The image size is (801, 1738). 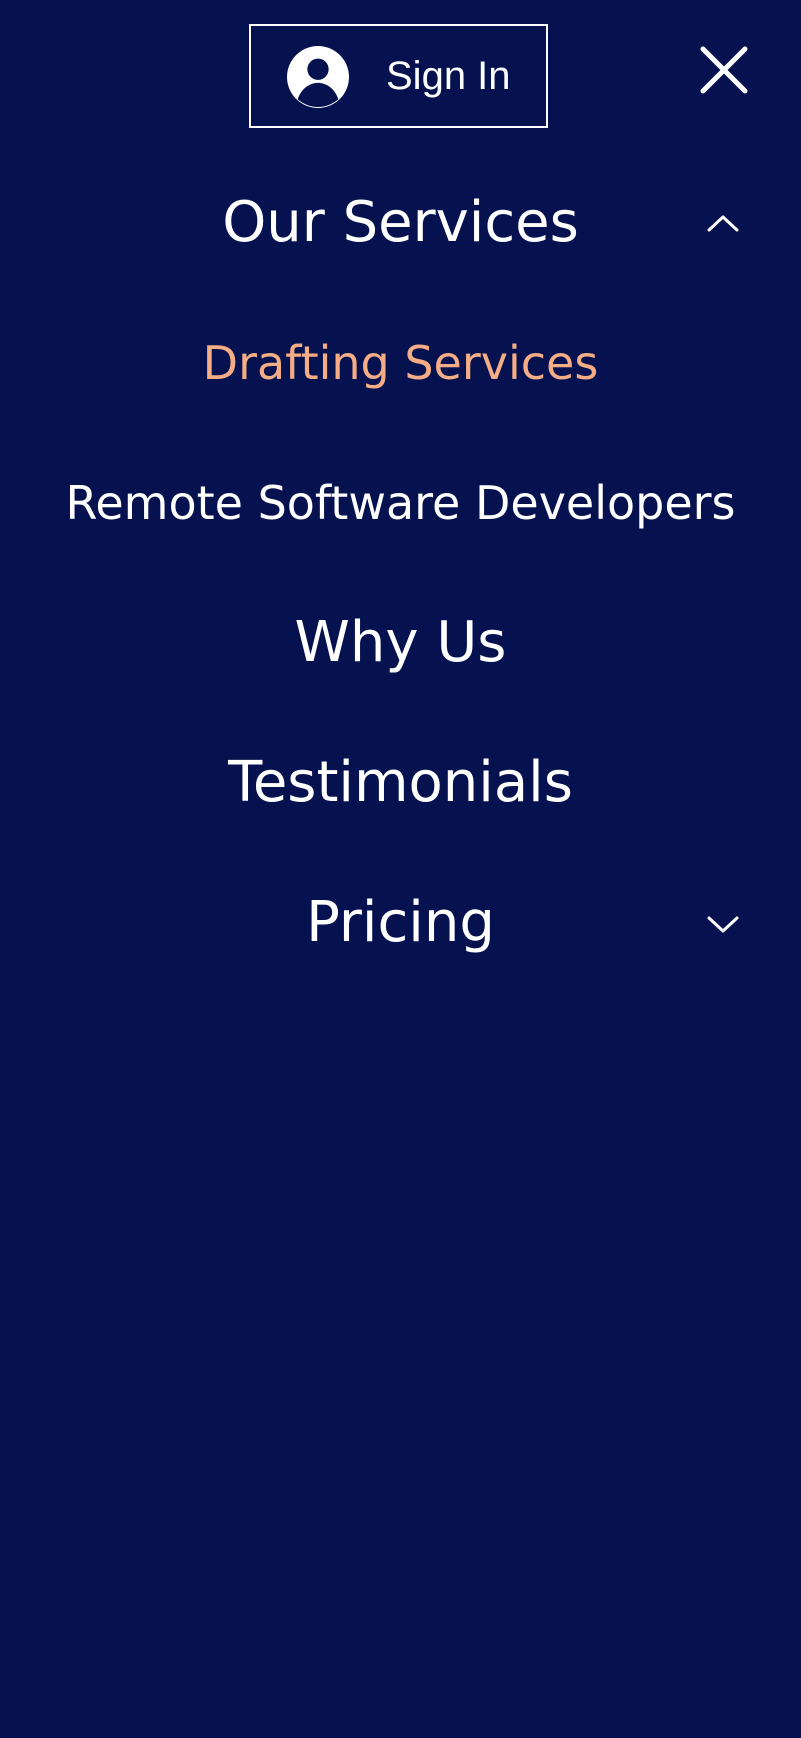 I want to click on nav-item-pricing: Pricing, so click(x=400, y=923).